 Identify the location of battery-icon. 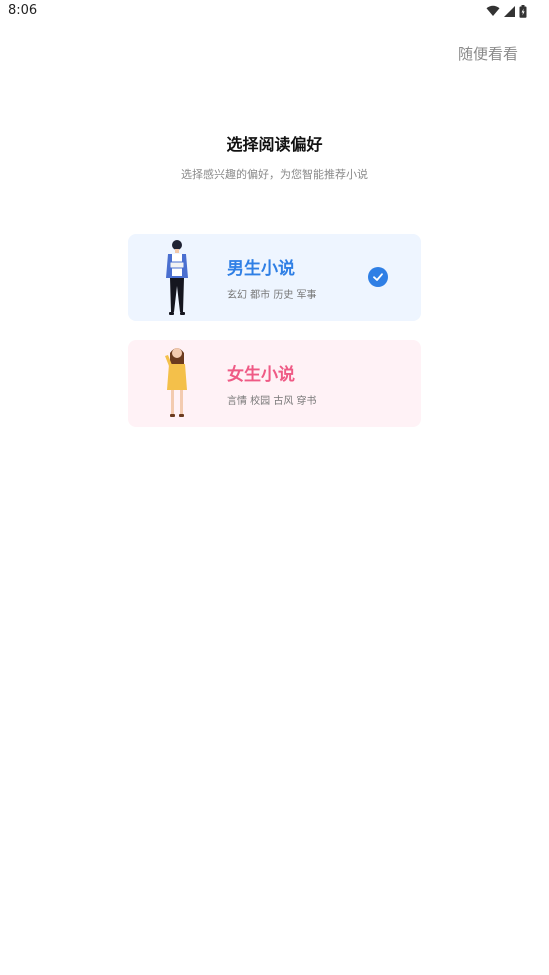
(523, 11).